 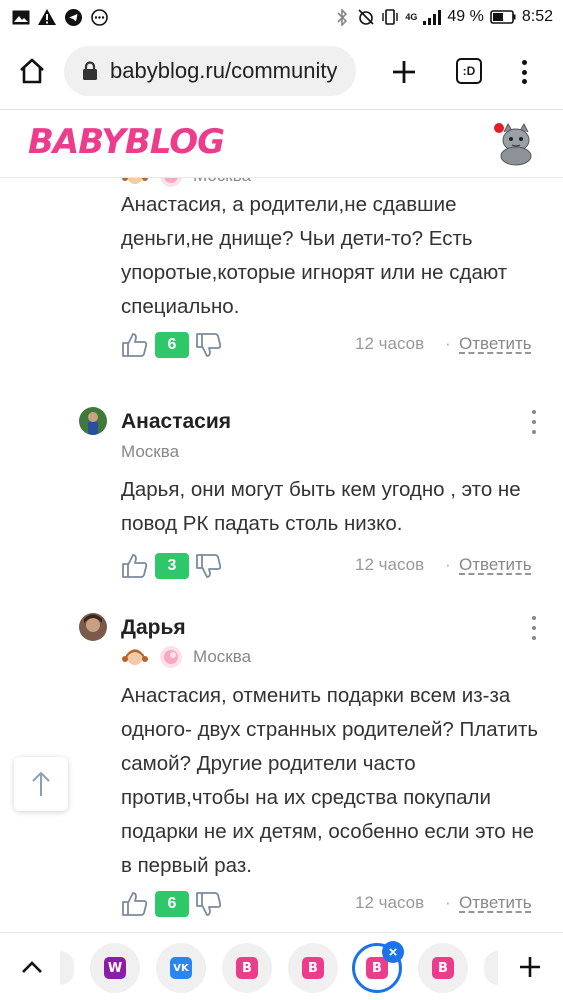 What do you see at coordinates (503, 17) in the screenshot?
I see `battery-icon` at bounding box center [503, 17].